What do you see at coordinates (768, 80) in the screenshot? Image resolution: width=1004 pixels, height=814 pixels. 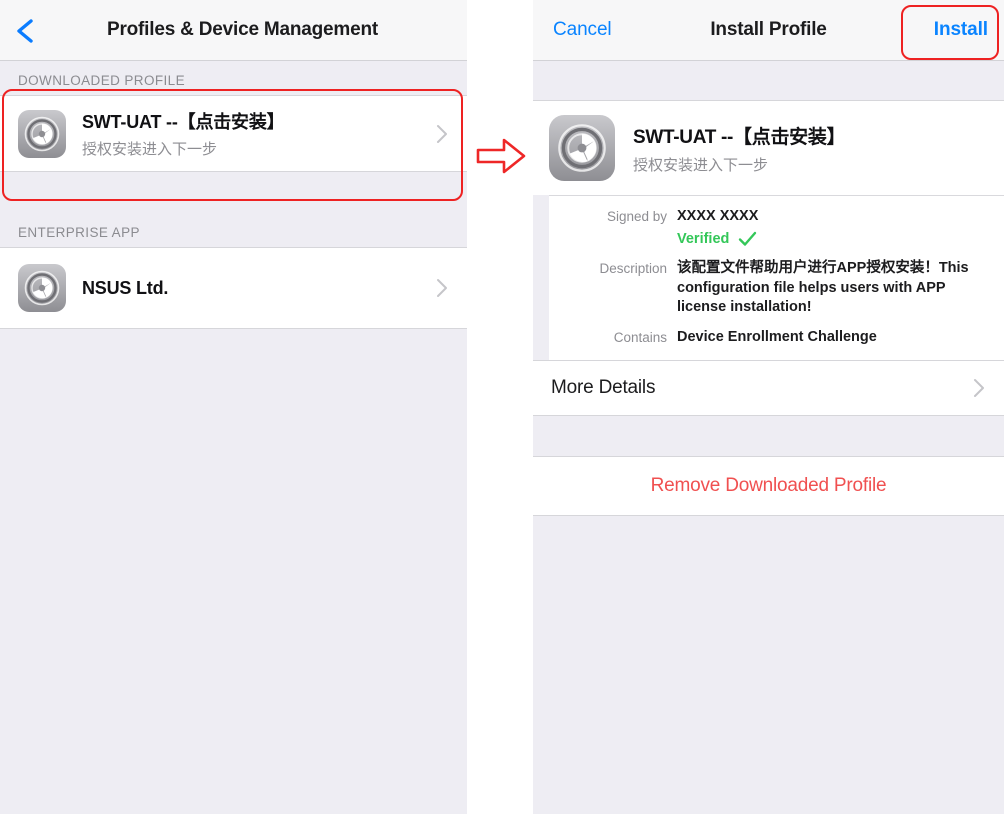 I see `top-spacer-band` at bounding box center [768, 80].